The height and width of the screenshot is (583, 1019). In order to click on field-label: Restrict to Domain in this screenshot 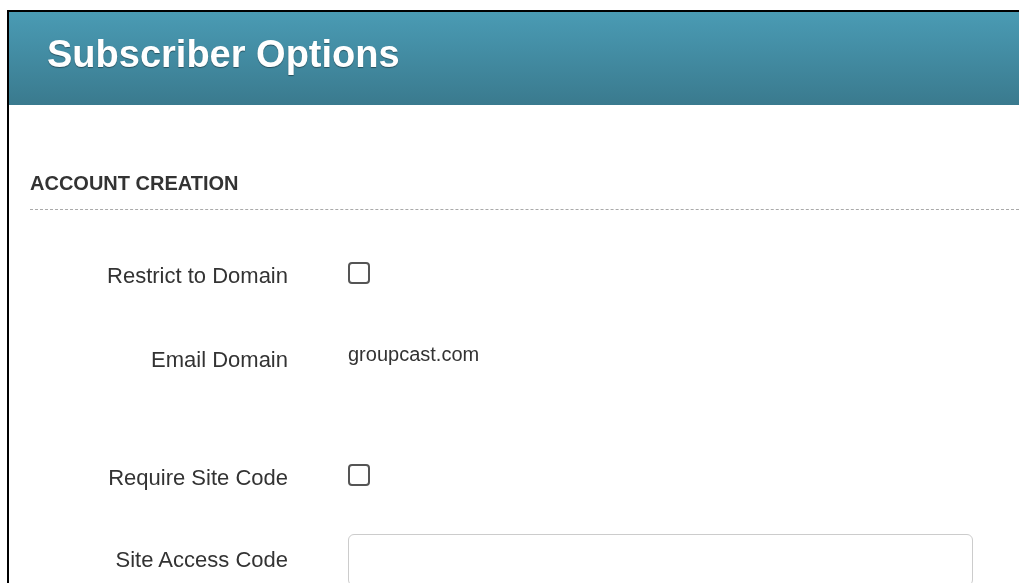, I will do `click(197, 276)`.